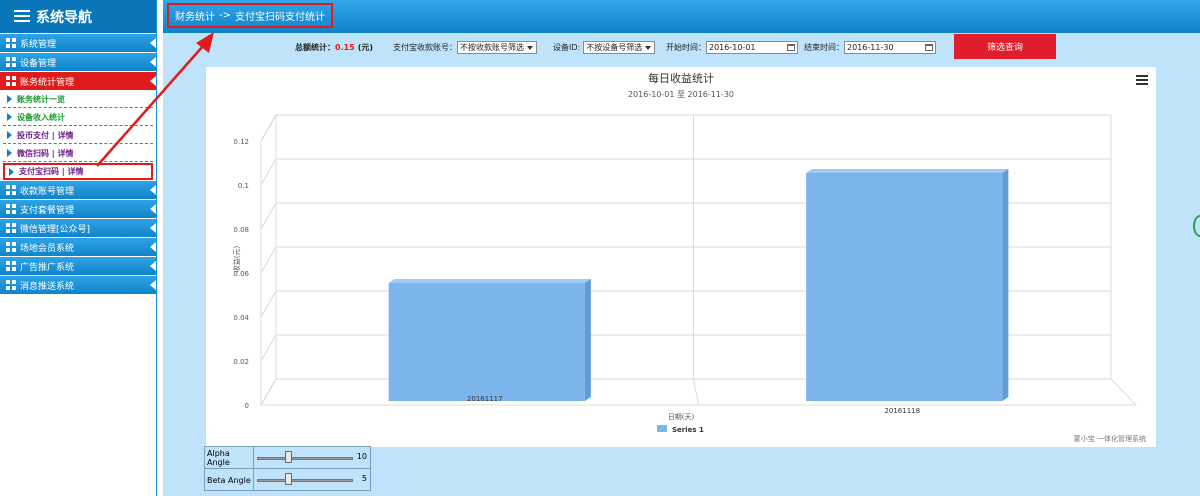 The image size is (1200, 496). I want to click on alpha-angle-slider-thumb, so click(288, 457).